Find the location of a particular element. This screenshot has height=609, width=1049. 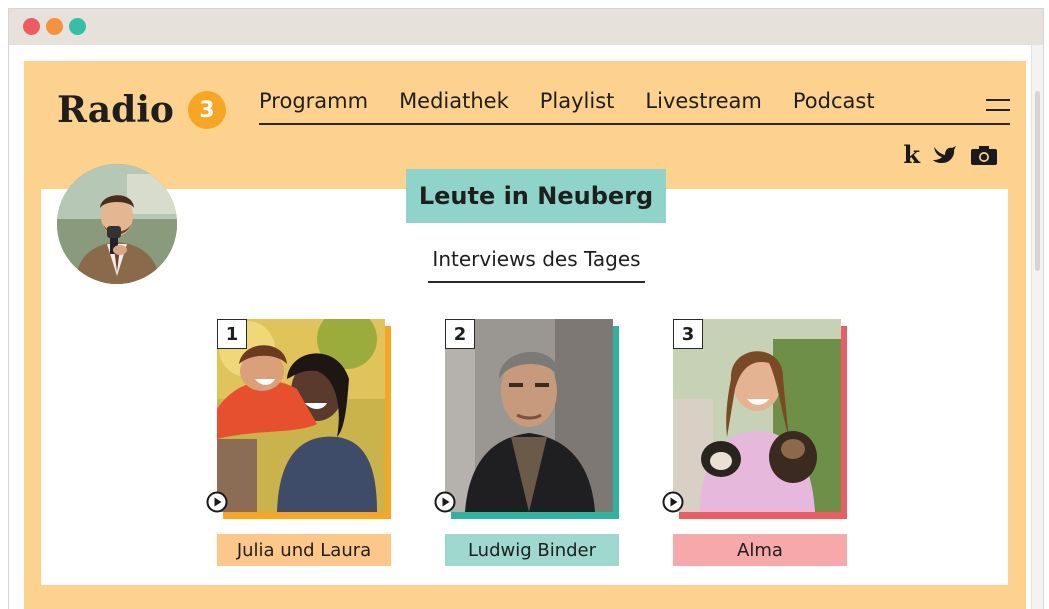

interview-card-2: 2 Ludwig Binder is located at coordinates (527, 444).